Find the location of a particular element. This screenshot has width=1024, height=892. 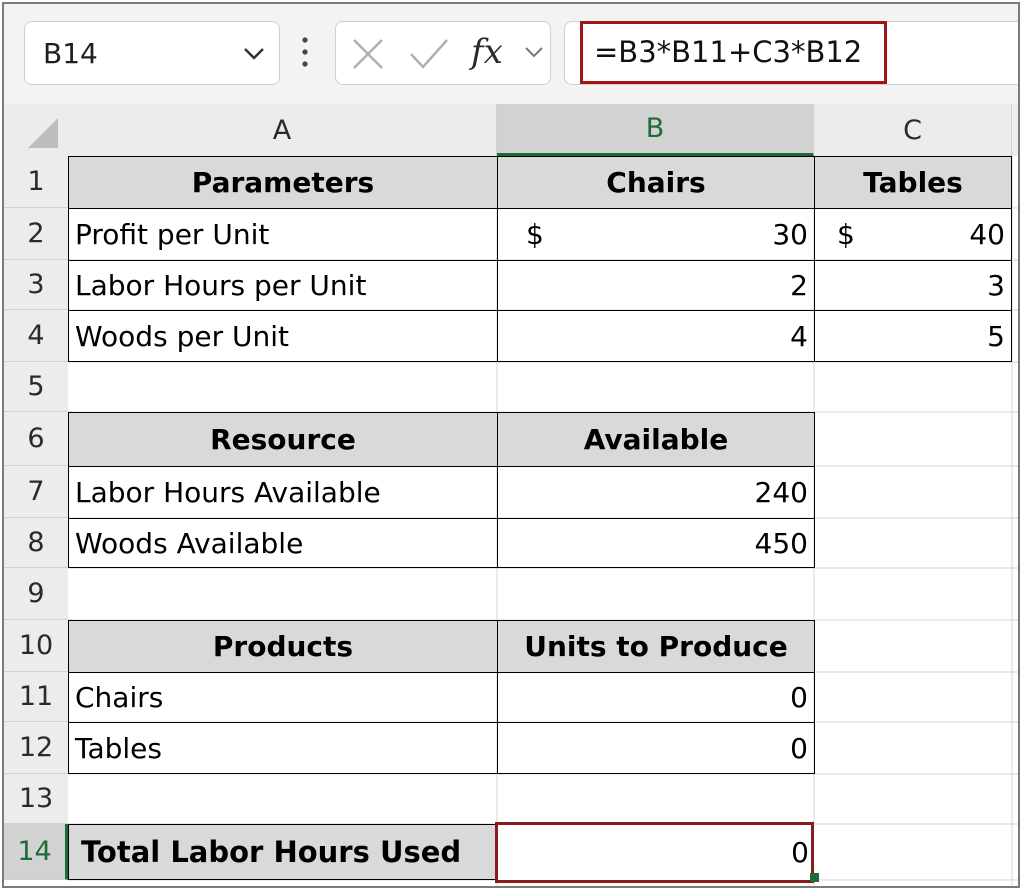

cell-a1: Parameters is located at coordinates (283, 182).